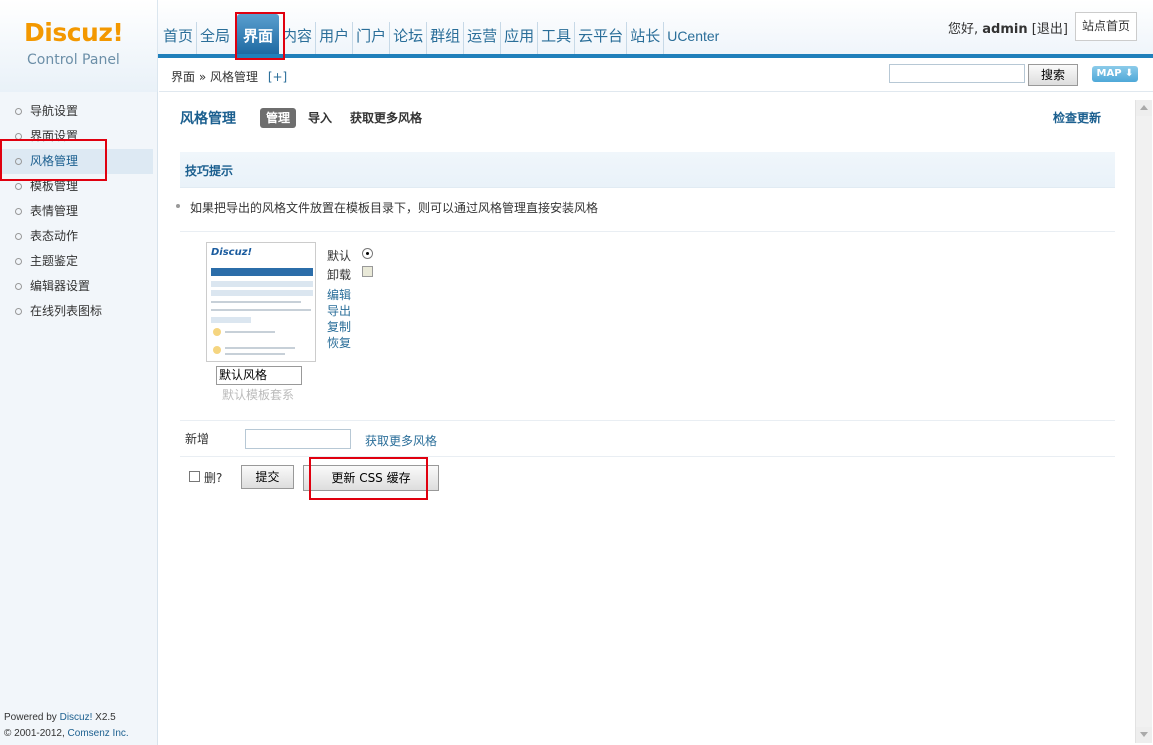  Describe the element at coordinates (957, 73) in the screenshot. I see `search-input` at that location.